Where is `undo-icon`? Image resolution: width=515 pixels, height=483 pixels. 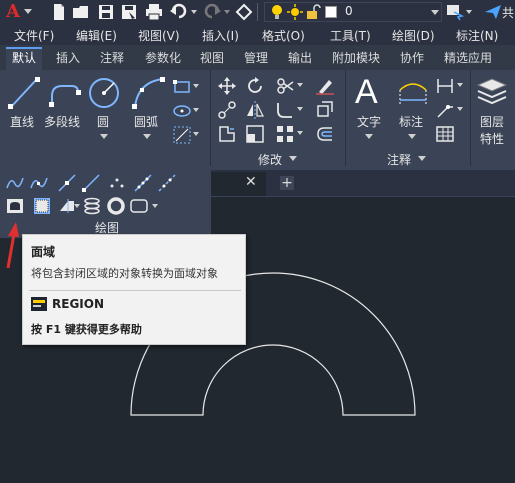
undo-icon is located at coordinates (179, 12).